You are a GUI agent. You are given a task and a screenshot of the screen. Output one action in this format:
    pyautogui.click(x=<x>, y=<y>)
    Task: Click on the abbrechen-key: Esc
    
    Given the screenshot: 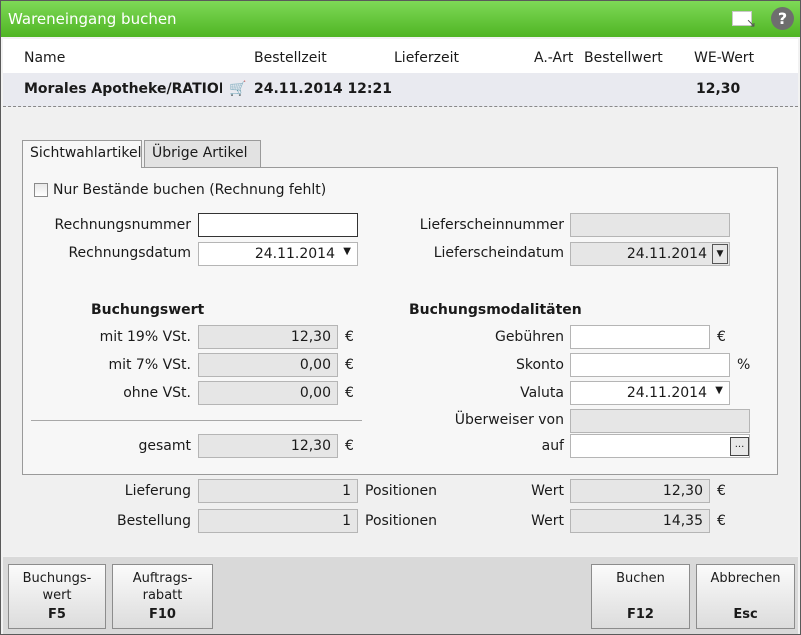 What is the action you would take?
    pyautogui.click(x=745, y=614)
    